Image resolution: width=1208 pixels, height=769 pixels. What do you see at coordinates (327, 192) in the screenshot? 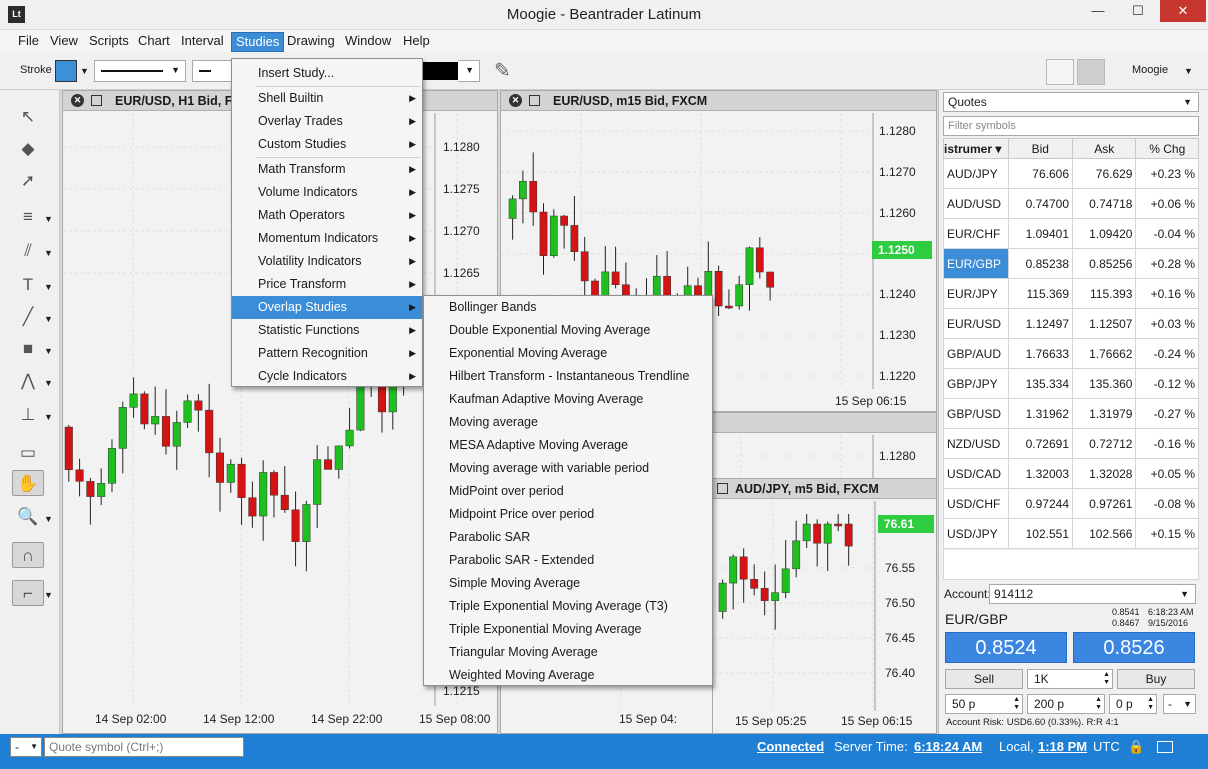
I see `studies-menu-item: Volume Indicators` at bounding box center [327, 192].